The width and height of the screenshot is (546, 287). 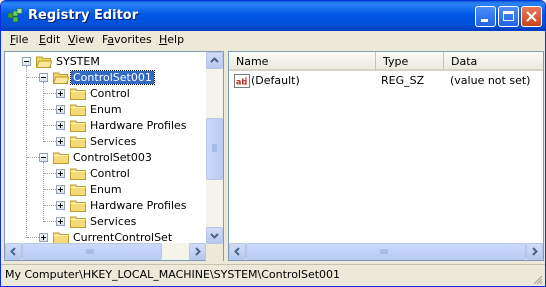 I want to click on maximize-button, so click(x=508, y=16).